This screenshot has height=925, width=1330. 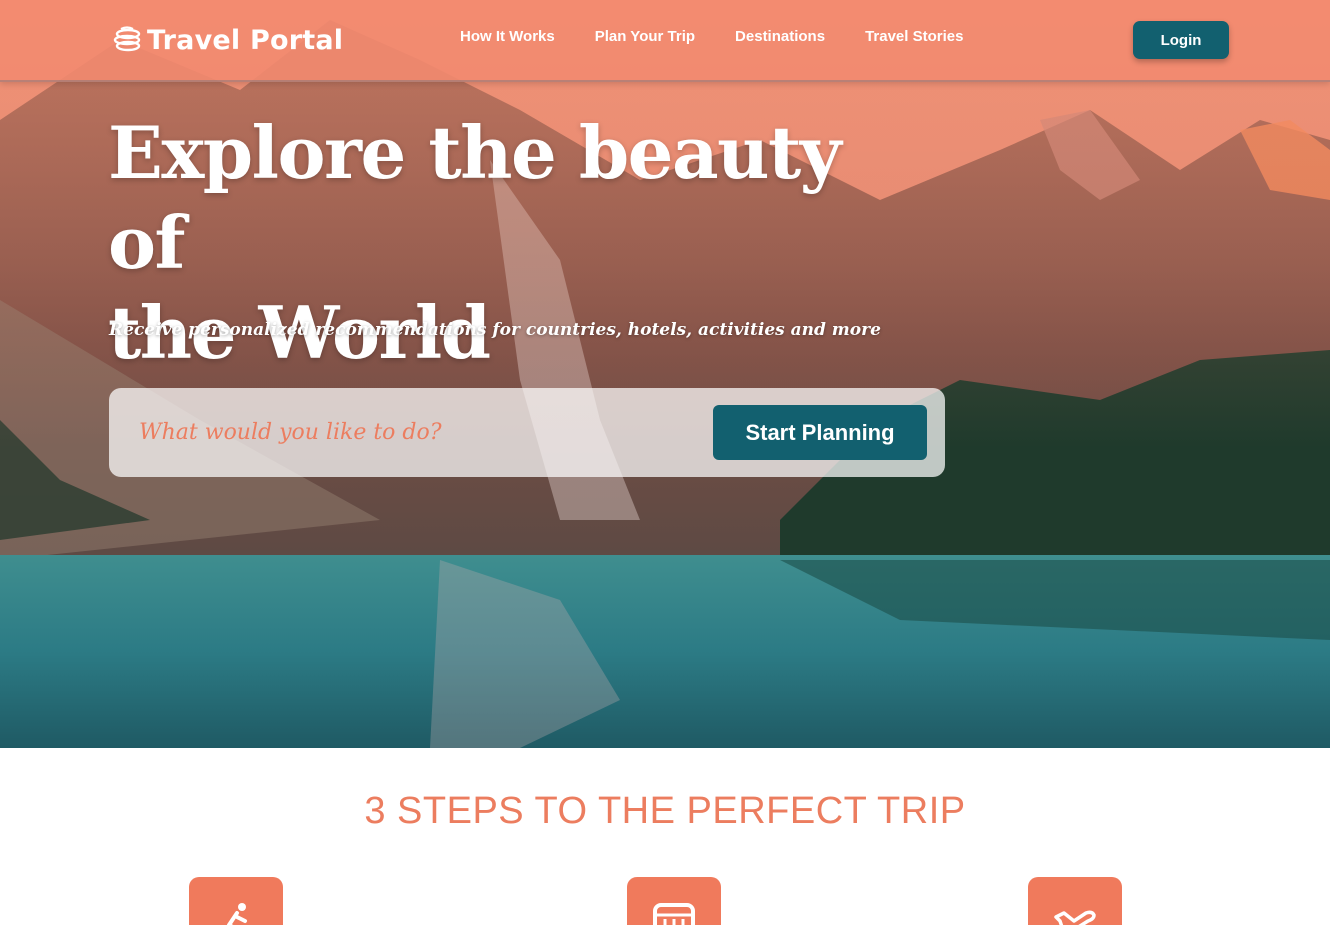 What do you see at coordinates (780, 36) in the screenshot?
I see `nav-destinations: Destinations` at bounding box center [780, 36].